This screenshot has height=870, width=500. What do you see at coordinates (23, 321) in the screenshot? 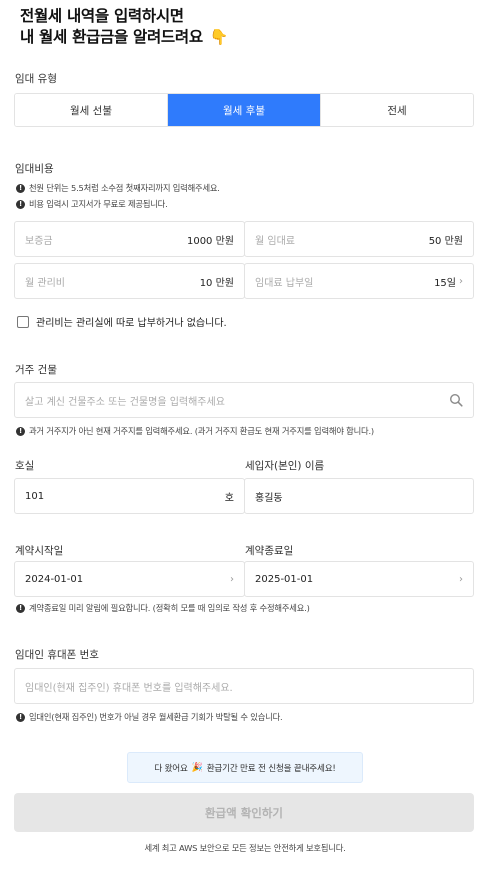
I see `maintenance-separate-checkbox` at bounding box center [23, 321].